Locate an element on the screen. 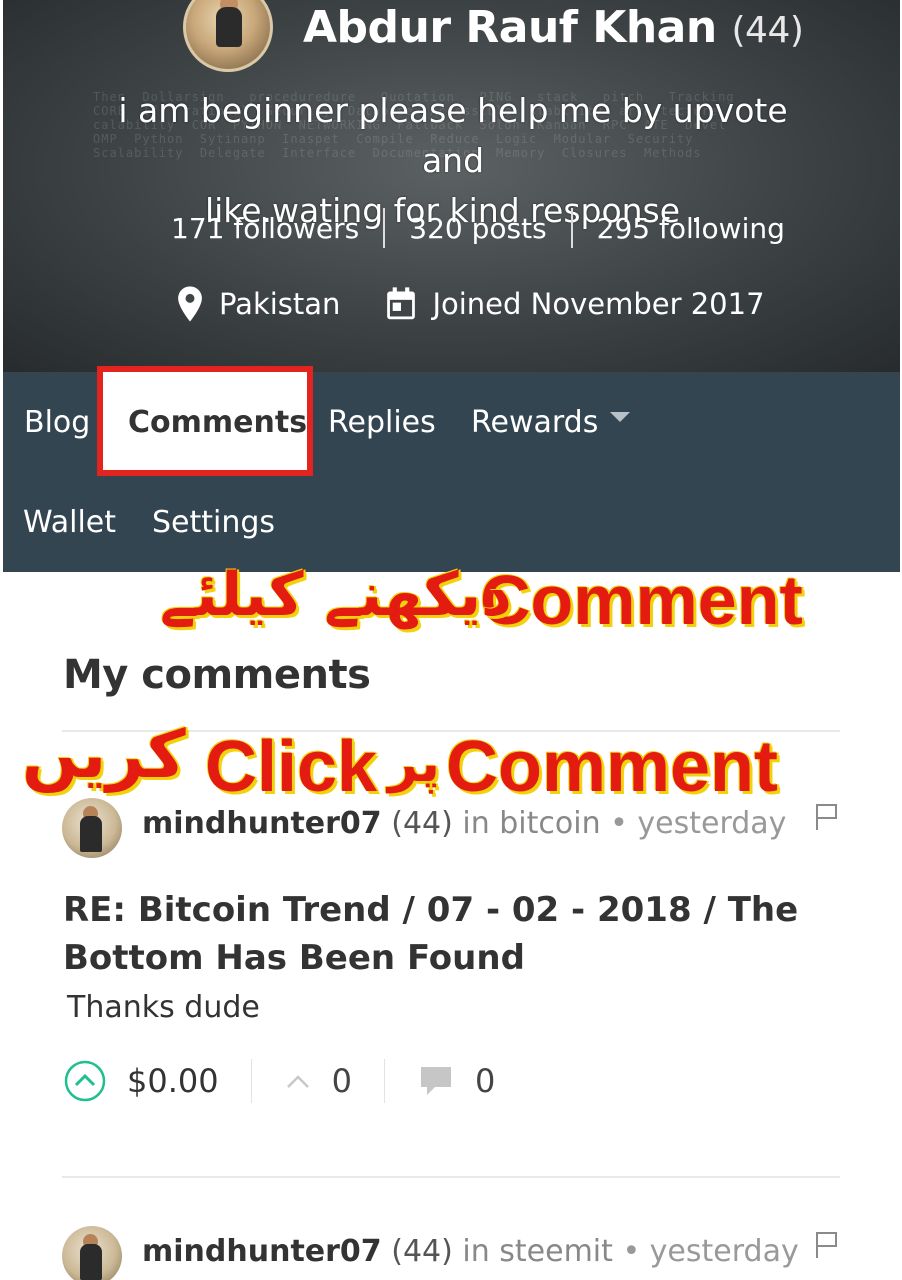 This screenshot has height=1280, width=902. comment-body: Thanks dude is located at coordinates (163, 1007).